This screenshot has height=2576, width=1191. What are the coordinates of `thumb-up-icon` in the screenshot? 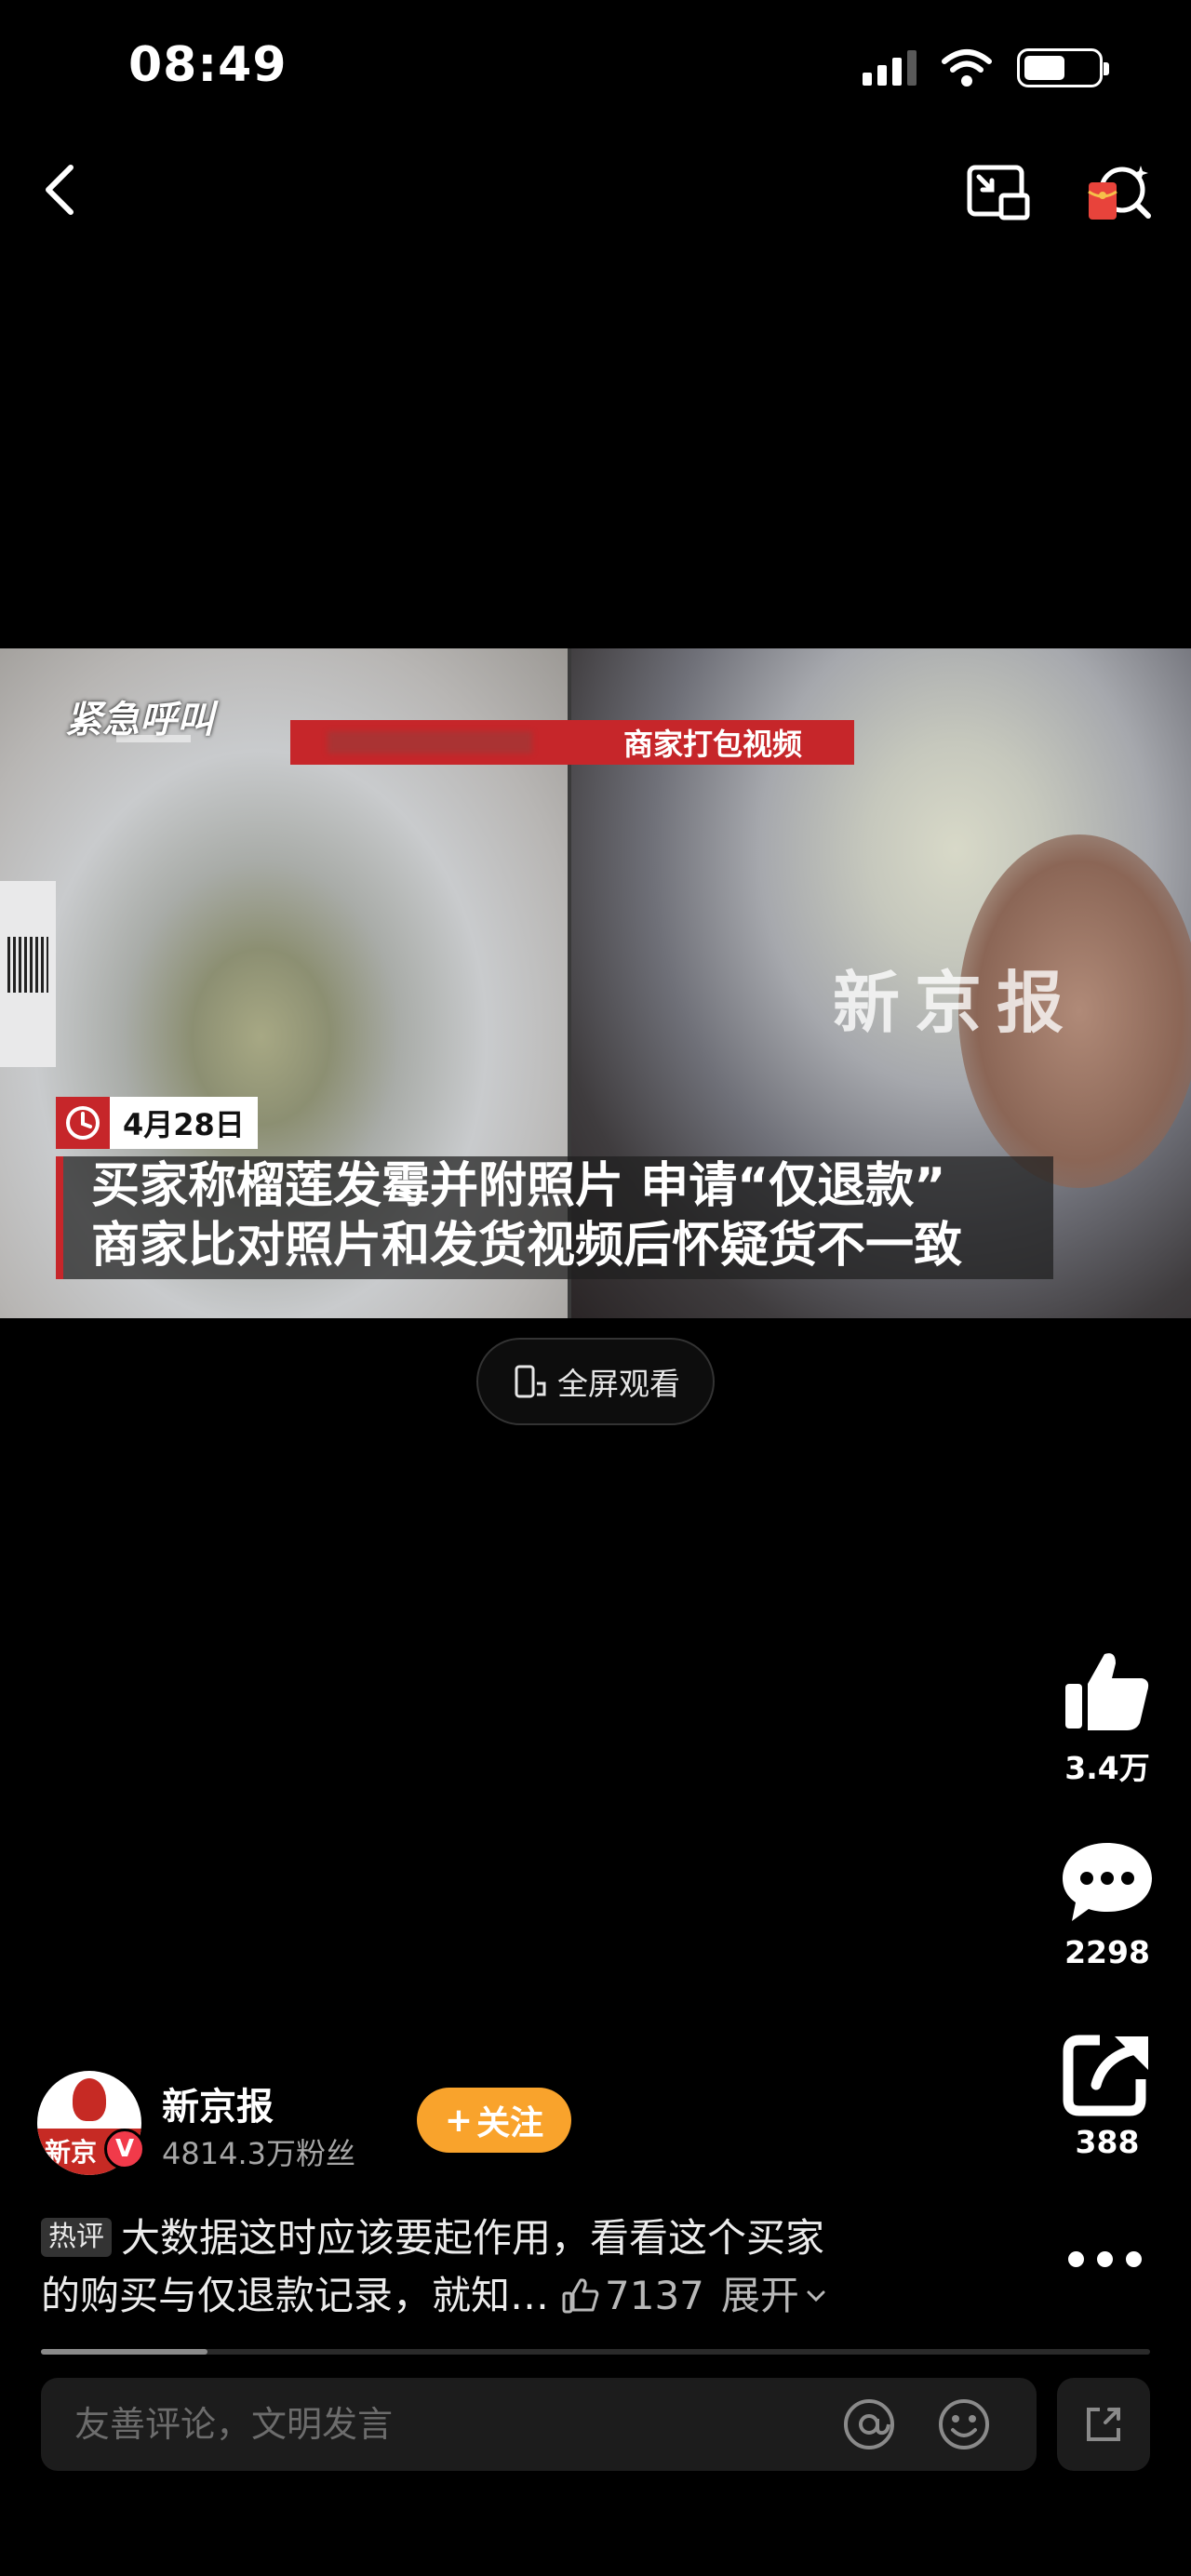 It's located at (1107, 1691).